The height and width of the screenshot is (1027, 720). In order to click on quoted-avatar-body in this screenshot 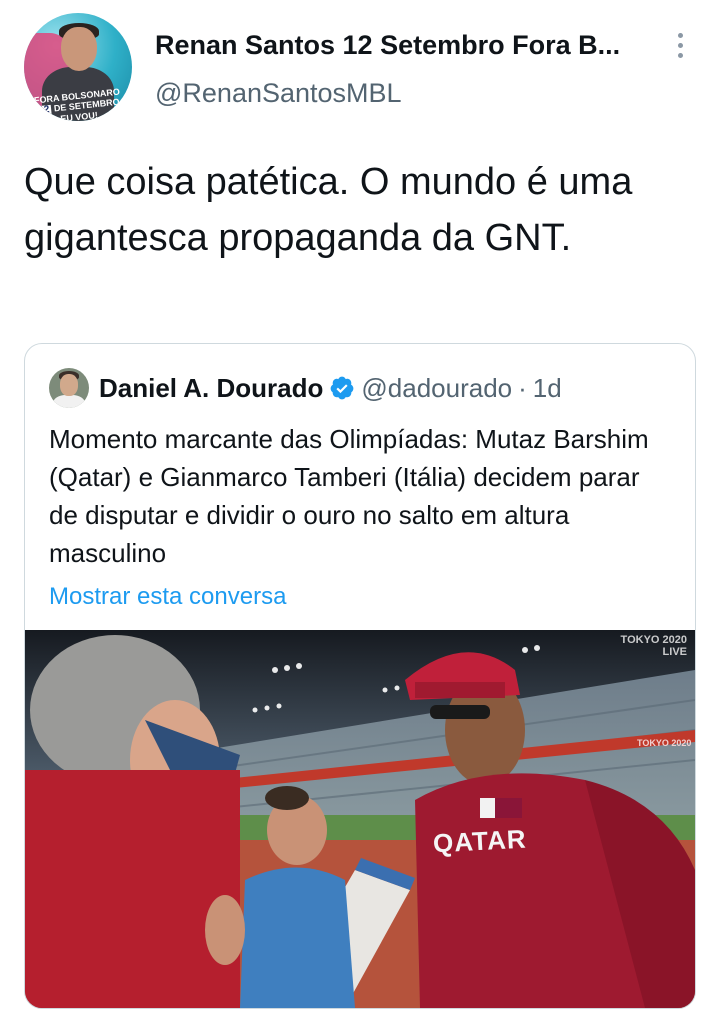, I will do `click(69, 401)`.